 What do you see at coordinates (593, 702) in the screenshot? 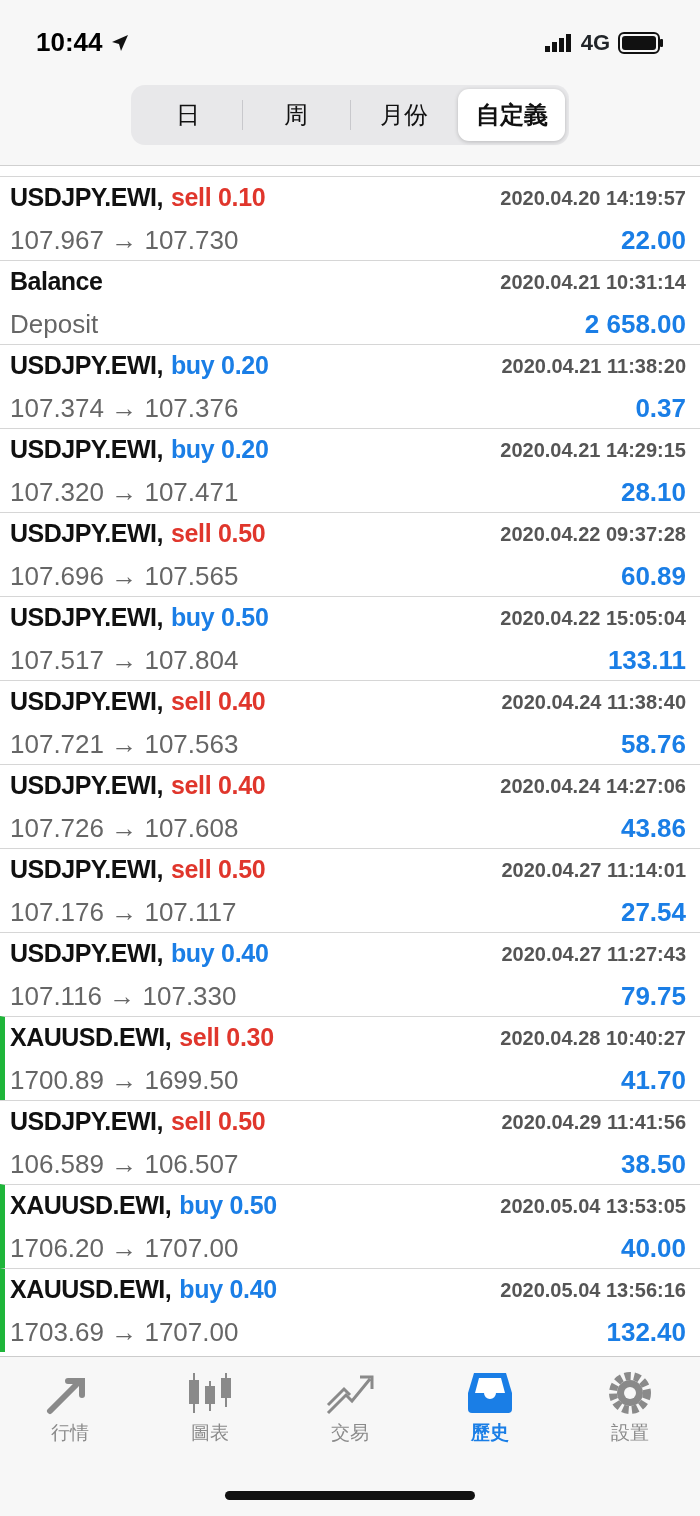
I see `time-label: 2020.04.24 11:38:40` at bounding box center [593, 702].